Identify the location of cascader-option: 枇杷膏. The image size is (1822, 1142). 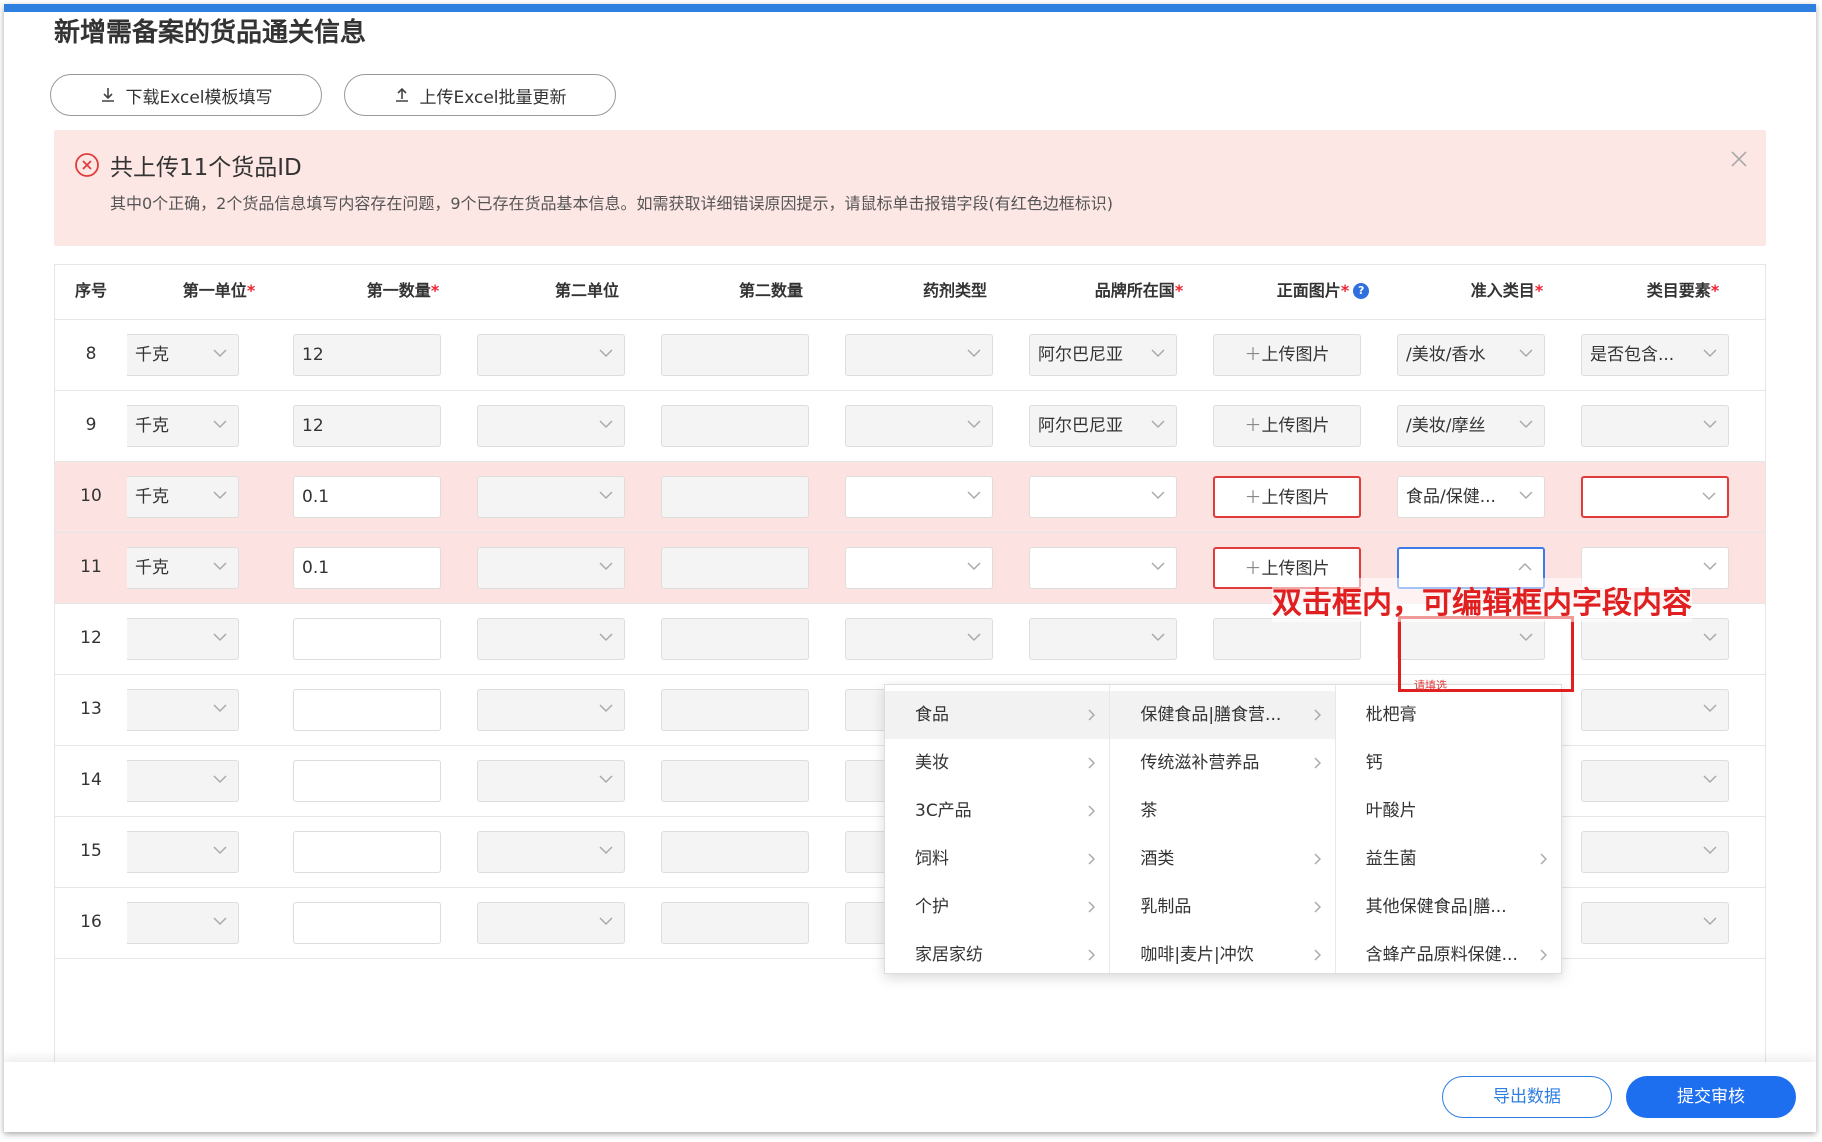
(1448, 715).